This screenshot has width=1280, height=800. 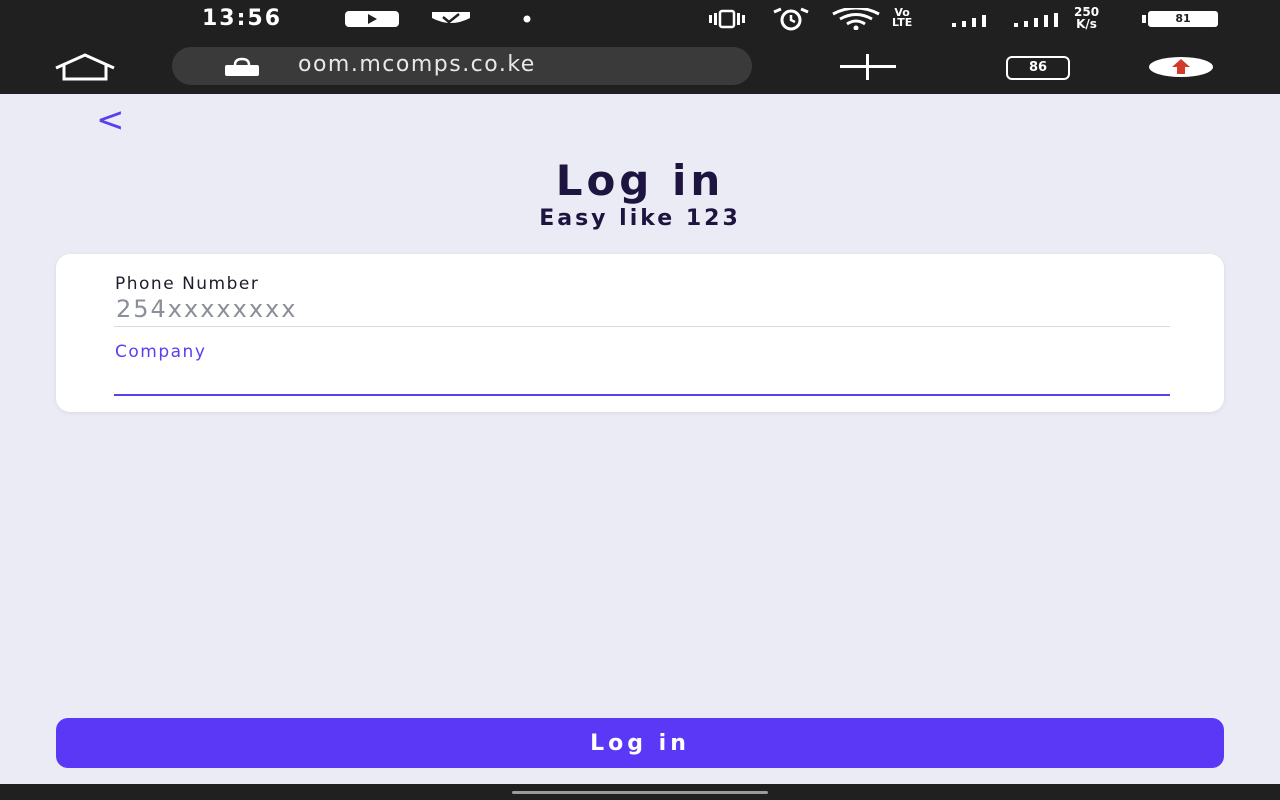 I want to click on navigation-bar, so click(x=640, y=792).